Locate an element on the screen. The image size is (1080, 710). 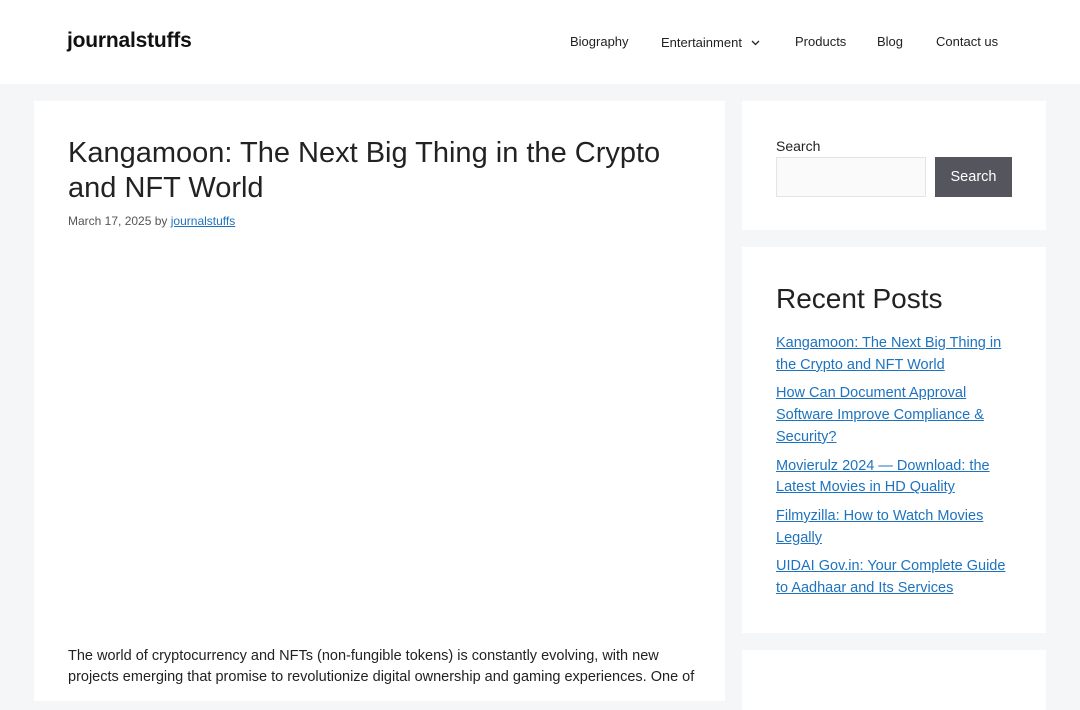
sidebar-widget is located at coordinates (894, 680).